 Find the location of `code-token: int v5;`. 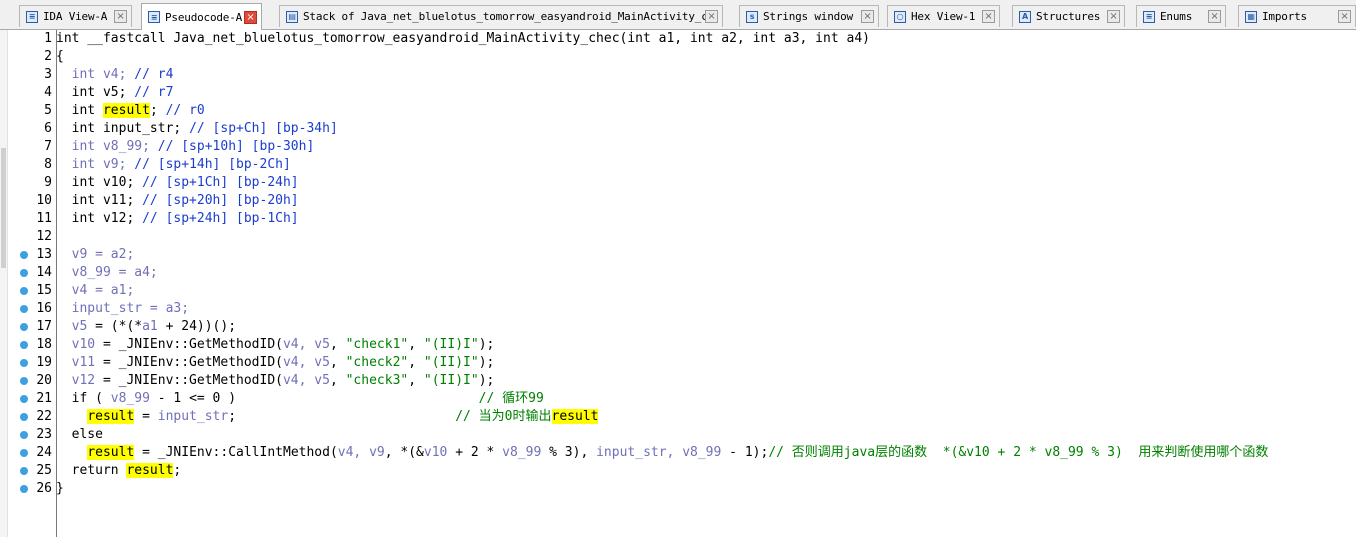

code-token: int v5; is located at coordinates (95, 92).